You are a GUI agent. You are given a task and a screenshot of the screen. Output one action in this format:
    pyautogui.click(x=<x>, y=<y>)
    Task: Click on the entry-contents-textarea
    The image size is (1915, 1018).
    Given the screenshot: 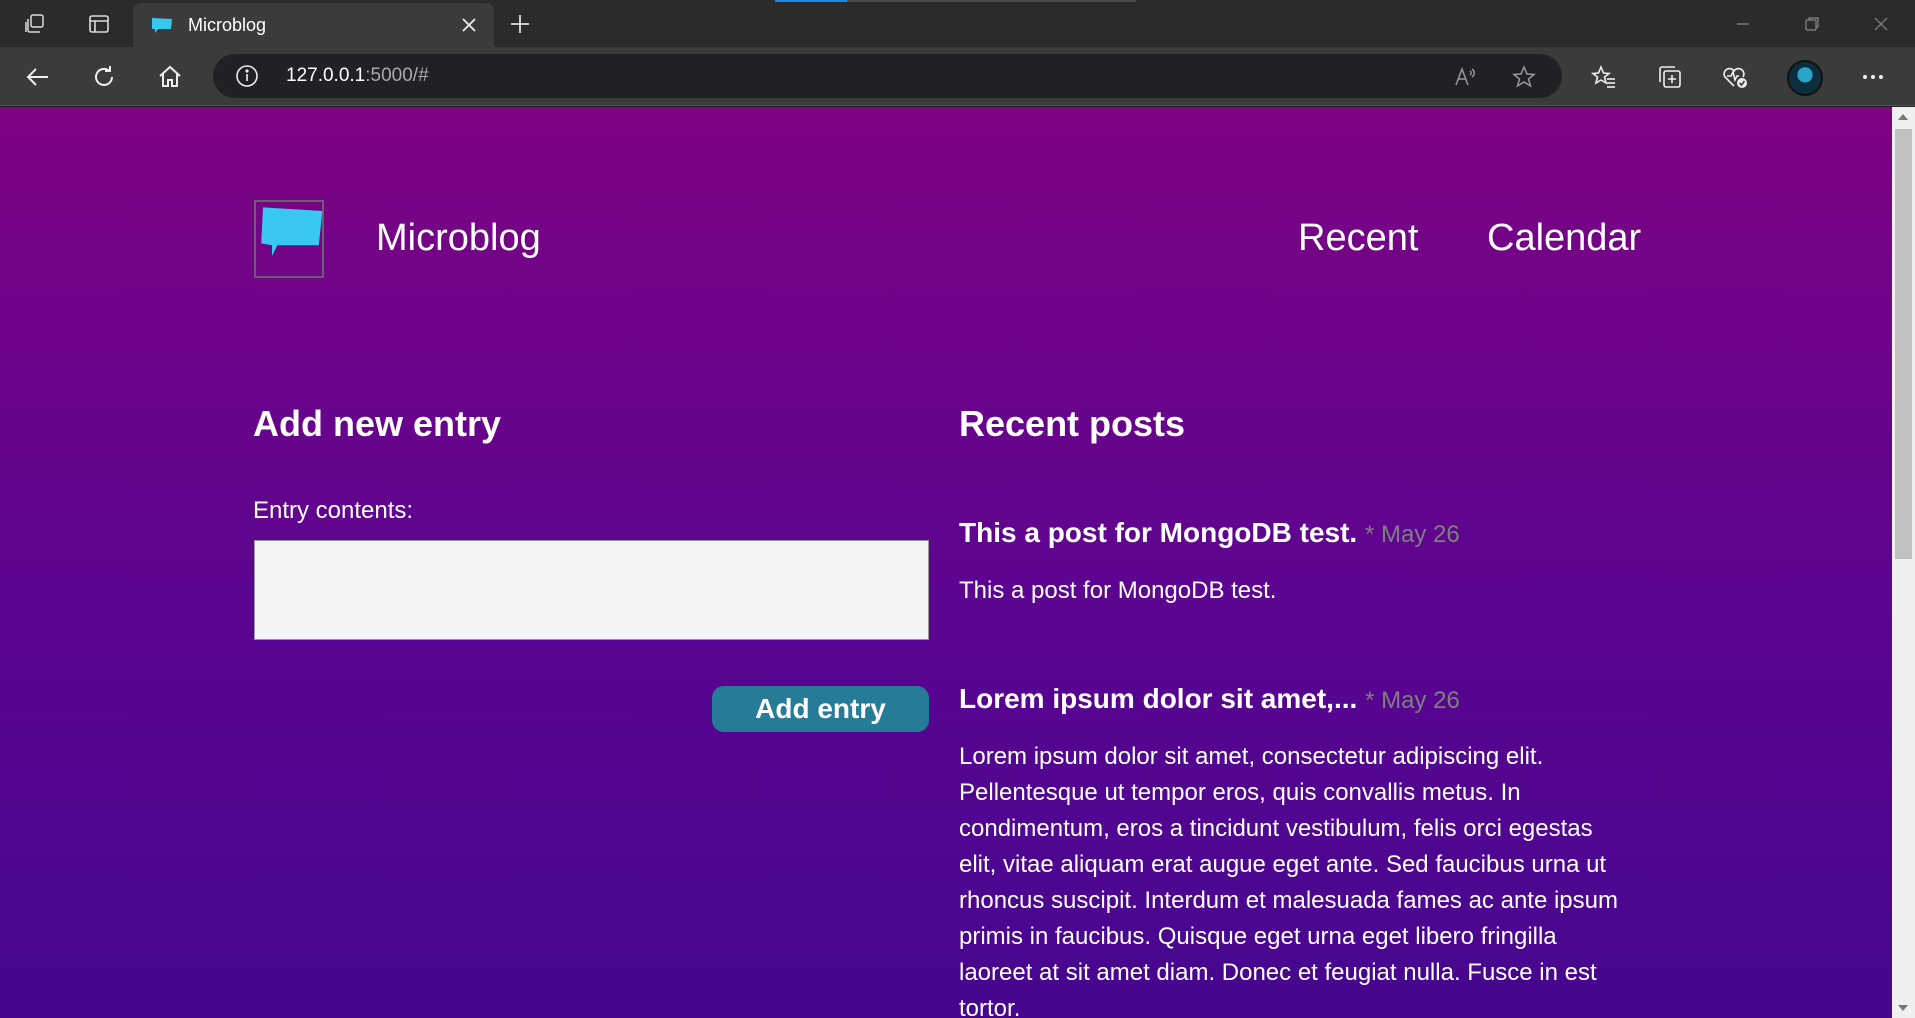 What is the action you would take?
    pyautogui.click(x=591, y=590)
    